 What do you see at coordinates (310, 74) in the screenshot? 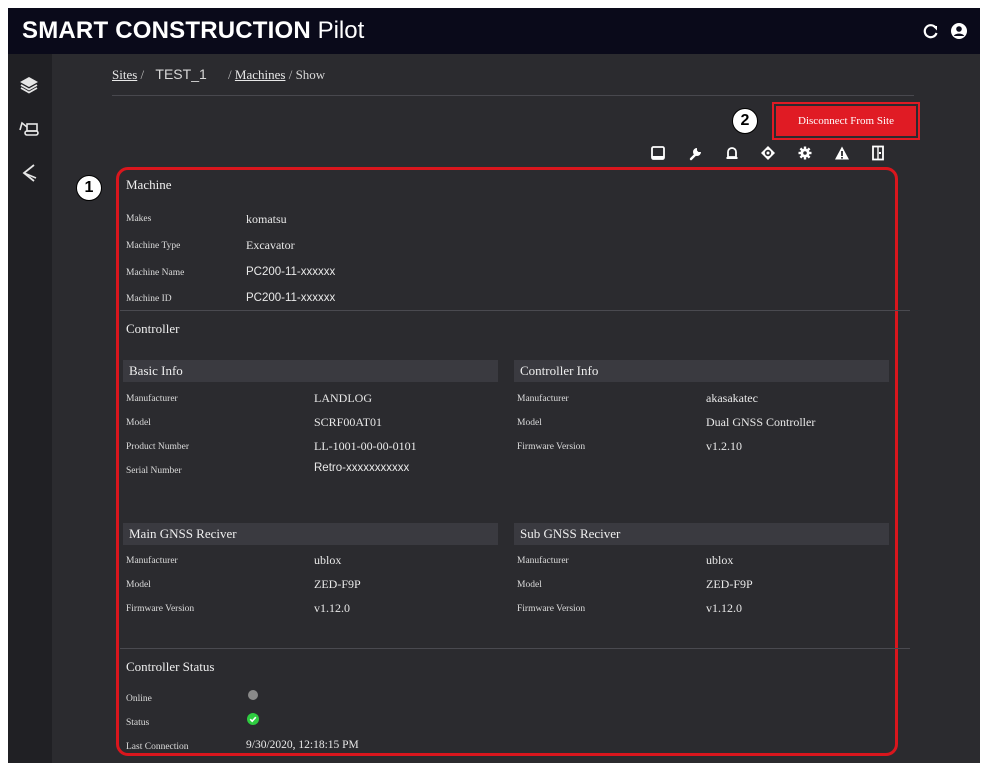
I see `breadcrumb-current: Show` at bounding box center [310, 74].